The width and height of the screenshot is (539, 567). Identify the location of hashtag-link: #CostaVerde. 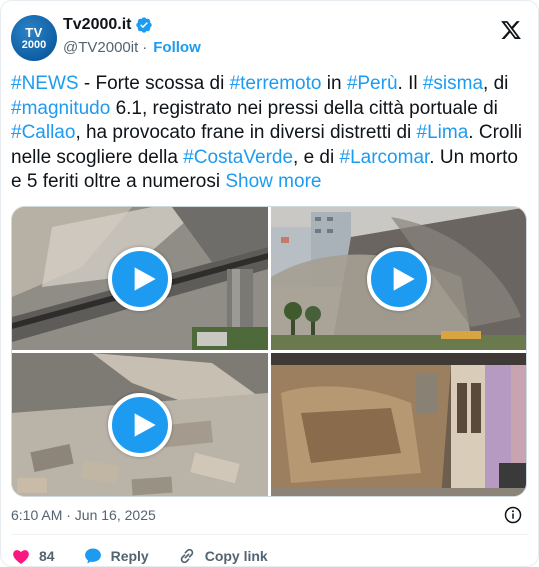
(238, 157).